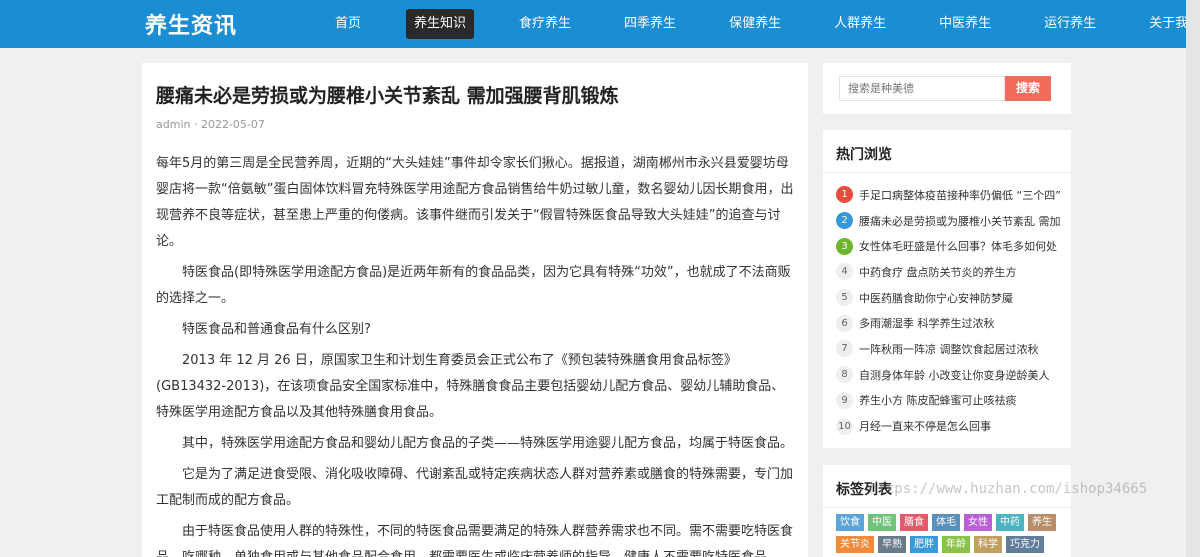 The width and height of the screenshot is (1200, 557). What do you see at coordinates (938, 272) in the screenshot?
I see `hot-post-title: 中药食疗 盘点防关节炎的养生方` at bounding box center [938, 272].